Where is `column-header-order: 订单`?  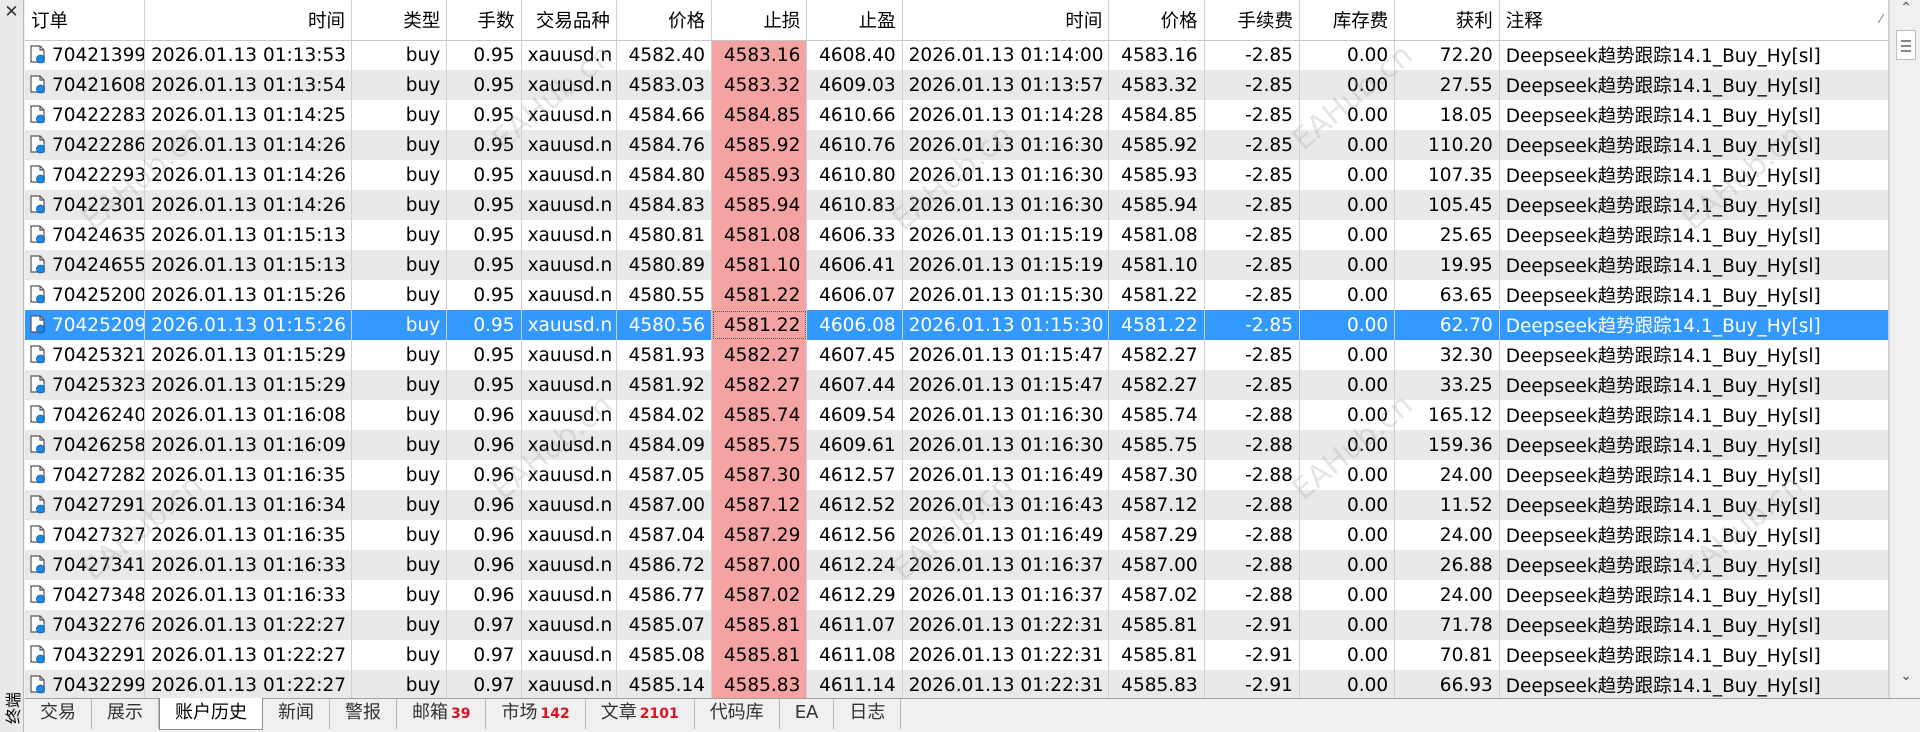 column-header-order: 订单 is located at coordinates (85, 20).